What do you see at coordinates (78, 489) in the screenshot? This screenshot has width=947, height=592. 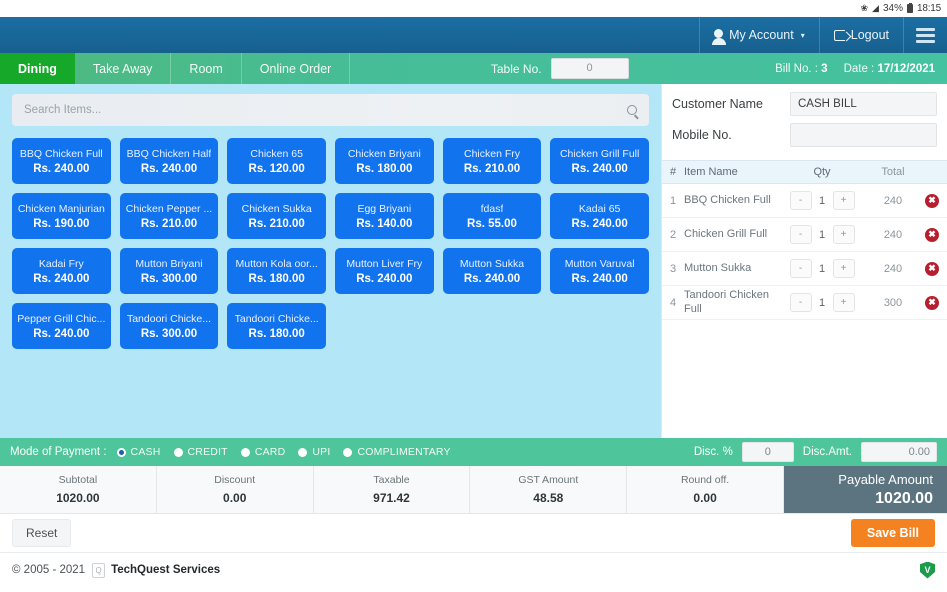 I see `total-cell: Subtotal 1020.00` at bounding box center [78, 489].